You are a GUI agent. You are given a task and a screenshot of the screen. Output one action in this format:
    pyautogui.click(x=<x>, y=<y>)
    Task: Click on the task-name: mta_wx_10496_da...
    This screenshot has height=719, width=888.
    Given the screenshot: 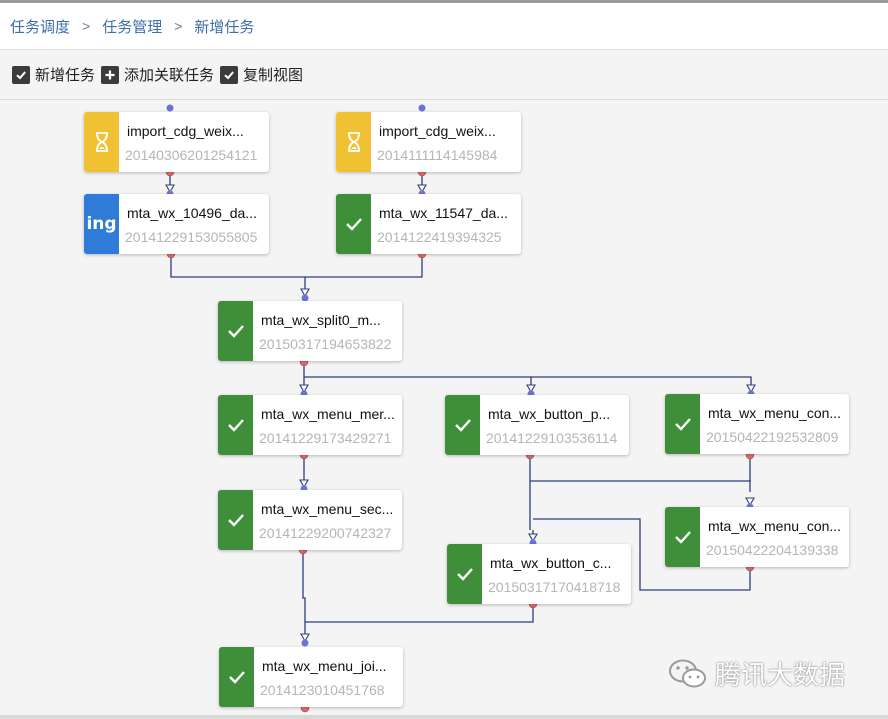 What is the action you would take?
    pyautogui.click(x=192, y=213)
    